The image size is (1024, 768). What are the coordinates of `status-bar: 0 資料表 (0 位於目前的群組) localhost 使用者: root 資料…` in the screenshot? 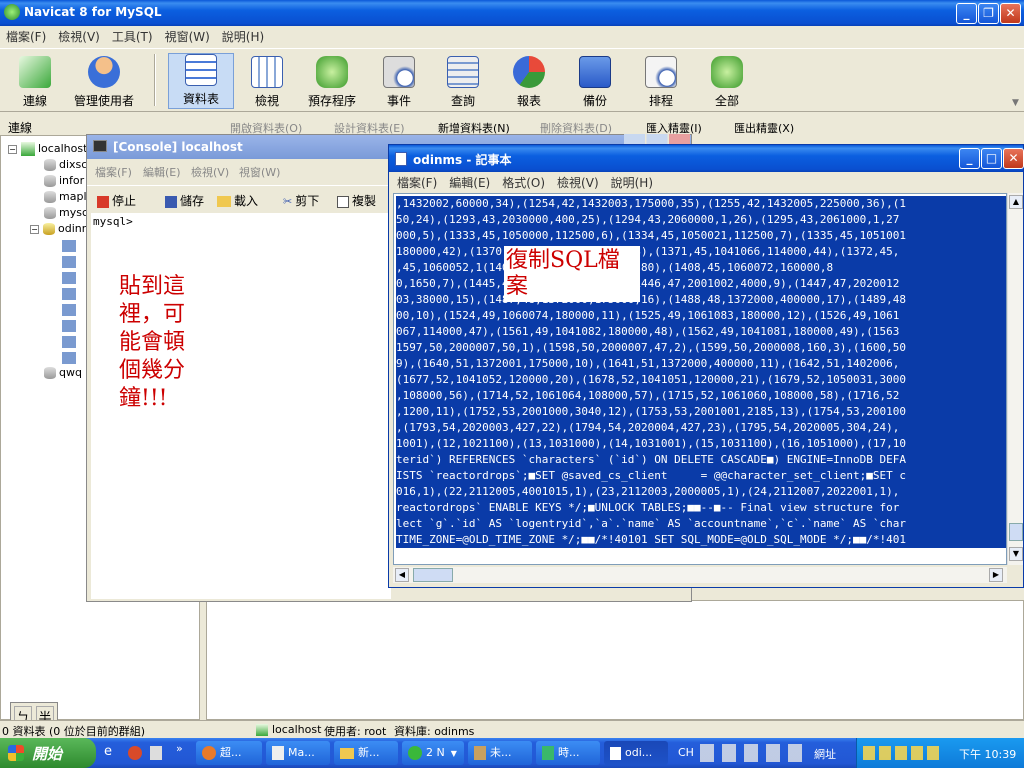 It's located at (512, 729).